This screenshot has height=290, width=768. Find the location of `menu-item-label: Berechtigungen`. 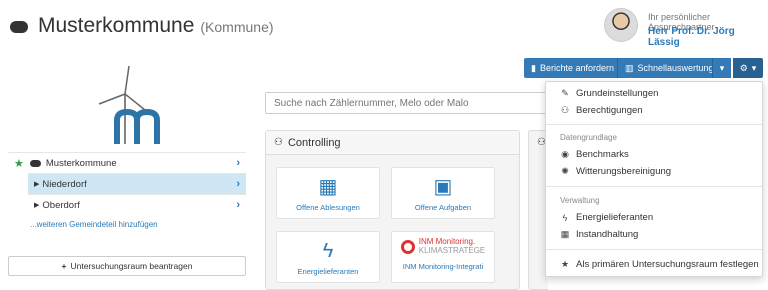

menu-item-label: Berechtigungen is located at coordinates (609, 110).